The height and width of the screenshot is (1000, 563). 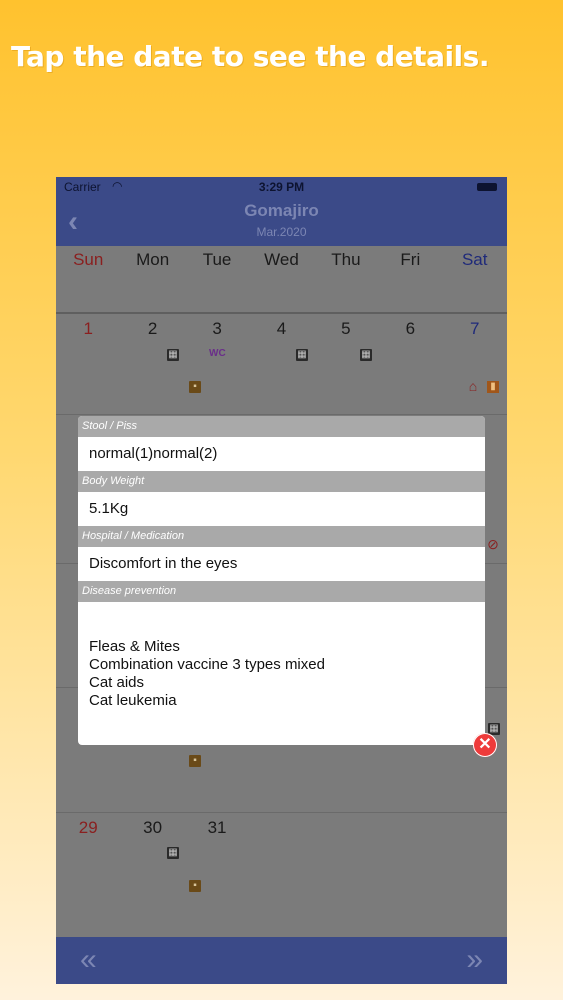 I want to click on month-label: Mar.2020, so click(x=281, y=232).